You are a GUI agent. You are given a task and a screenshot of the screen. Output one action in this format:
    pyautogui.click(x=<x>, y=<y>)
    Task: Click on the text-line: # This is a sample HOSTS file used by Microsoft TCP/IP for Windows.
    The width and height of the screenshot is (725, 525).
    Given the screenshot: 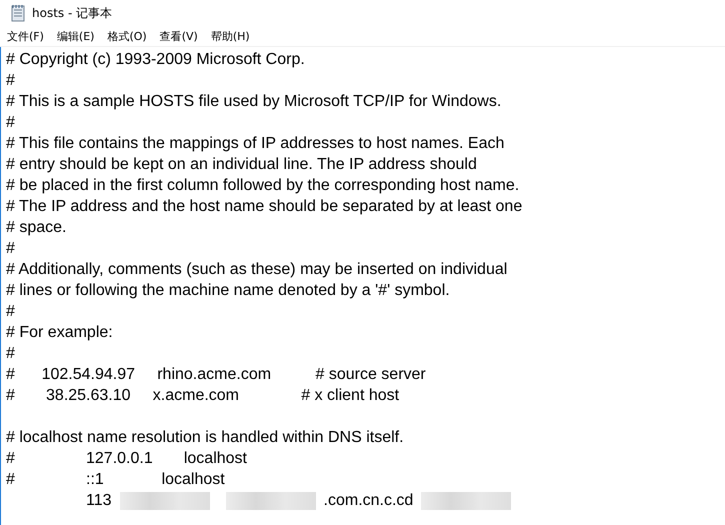 What is the action you would take?
    pyautogui.click(x=254, y=102)
    